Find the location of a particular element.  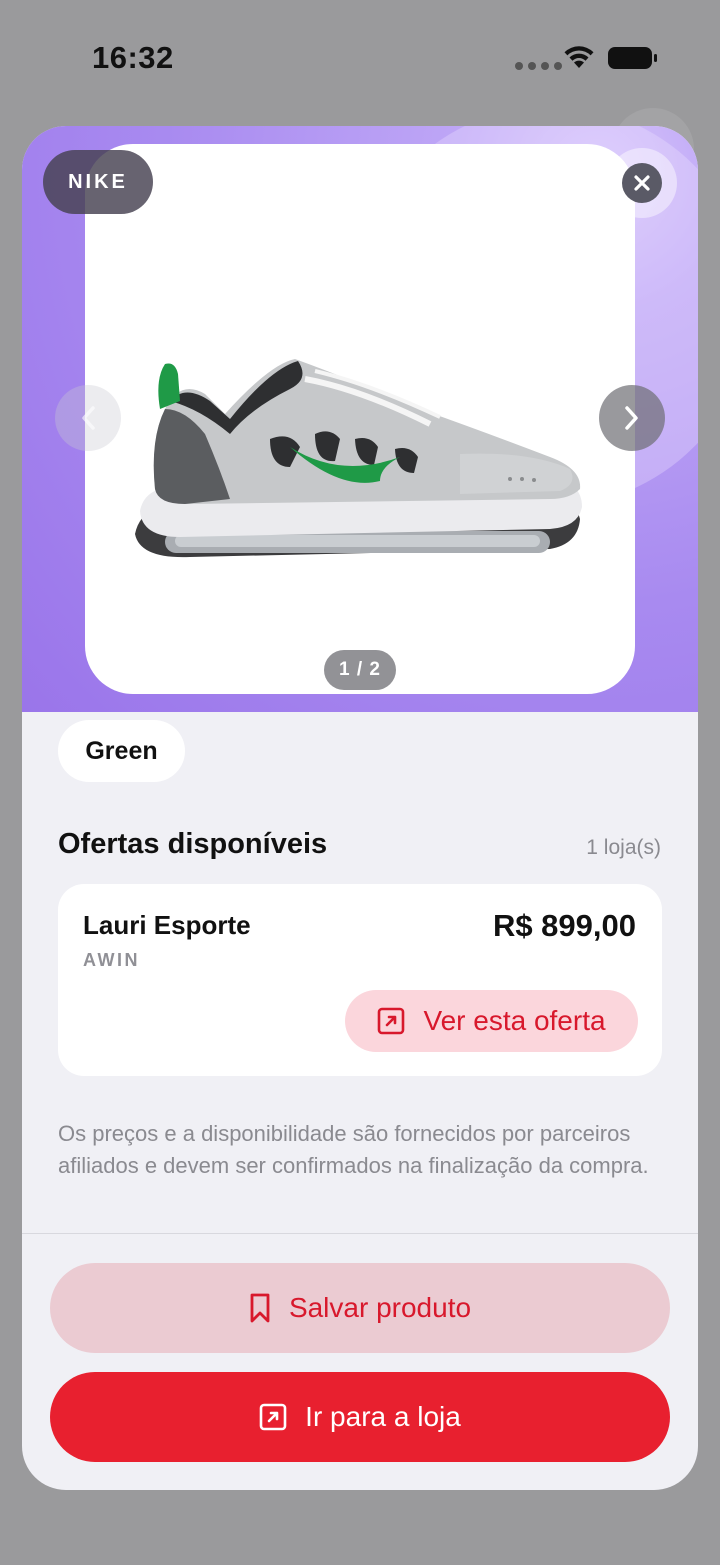

close-icon is located at coordinates (642, 183).